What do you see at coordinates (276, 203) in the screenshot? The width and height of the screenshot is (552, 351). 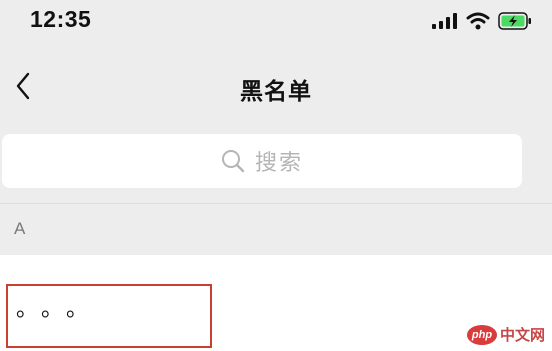 I see `divider` at bounding box center [276, 203].